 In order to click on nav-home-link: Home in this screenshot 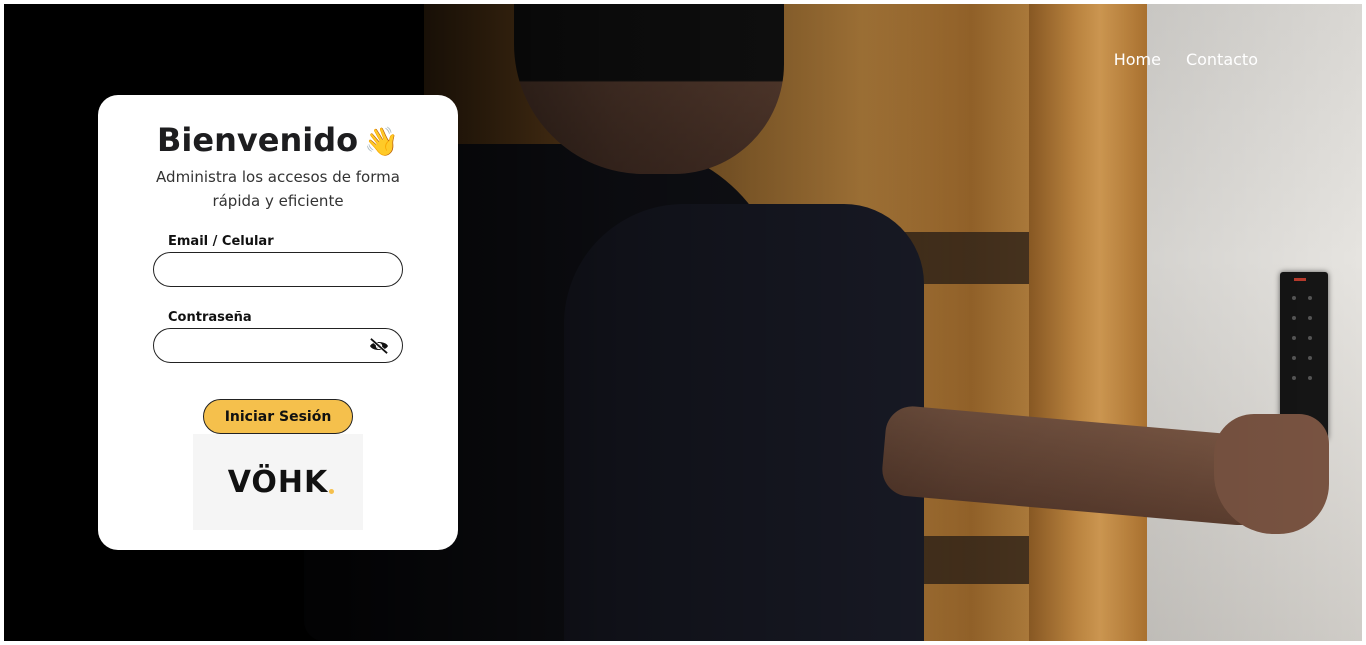, I will do `click(1137, 59)`.